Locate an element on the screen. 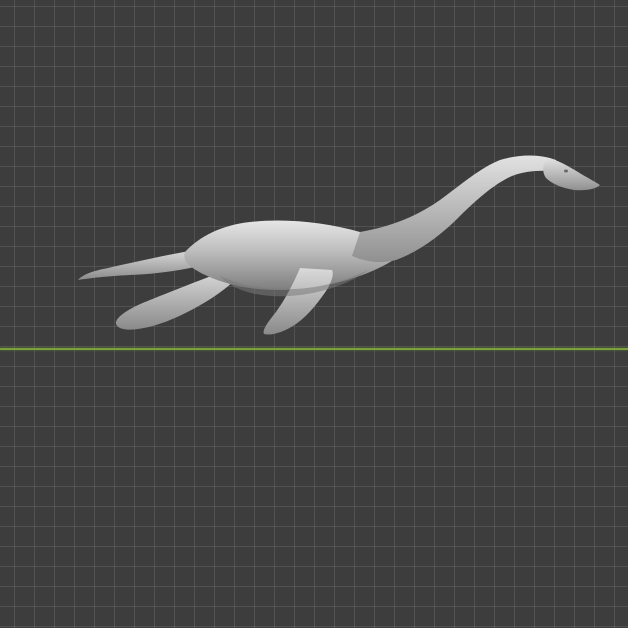 The image size is (628, 628). neck is located at coordinates (457, 209).